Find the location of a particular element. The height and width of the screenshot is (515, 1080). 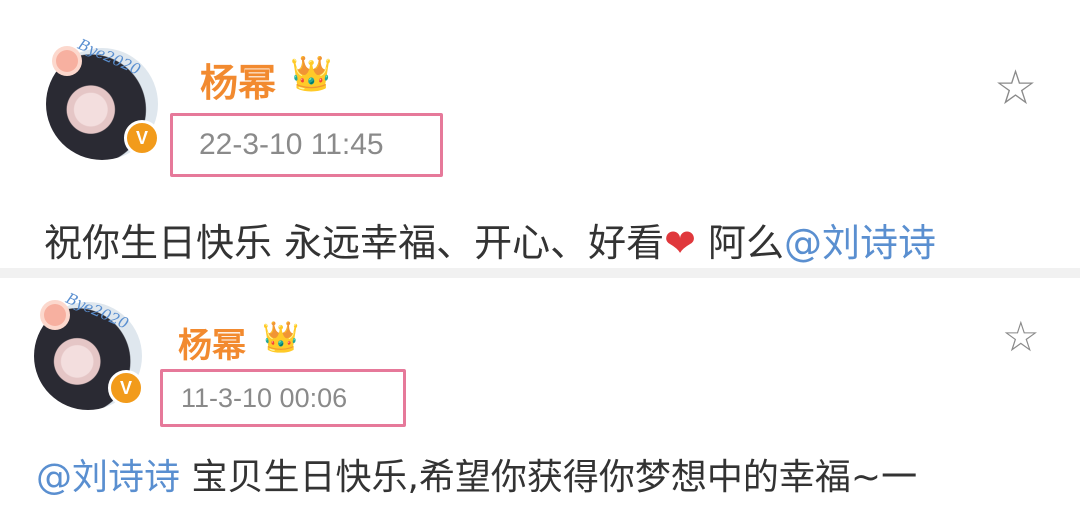

heart-icon: ❤ is located at coordinates (680, 243).